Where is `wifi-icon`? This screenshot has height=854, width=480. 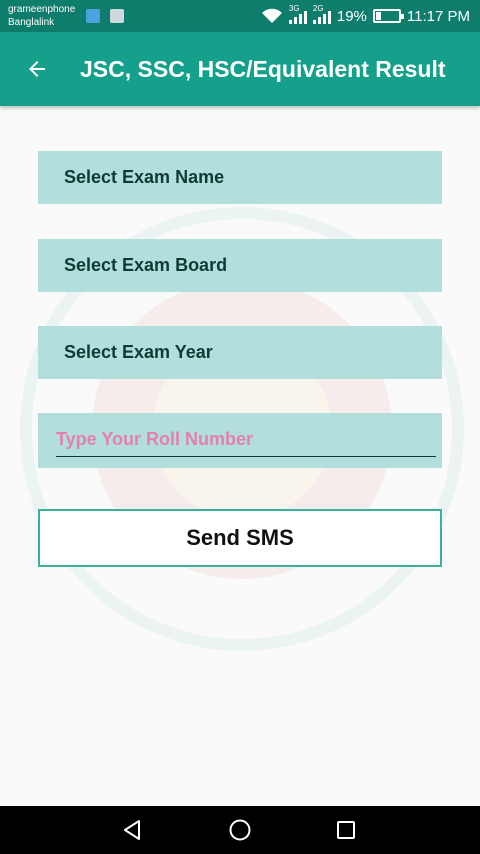 wifi-icon is located at coordinates (271, 15).